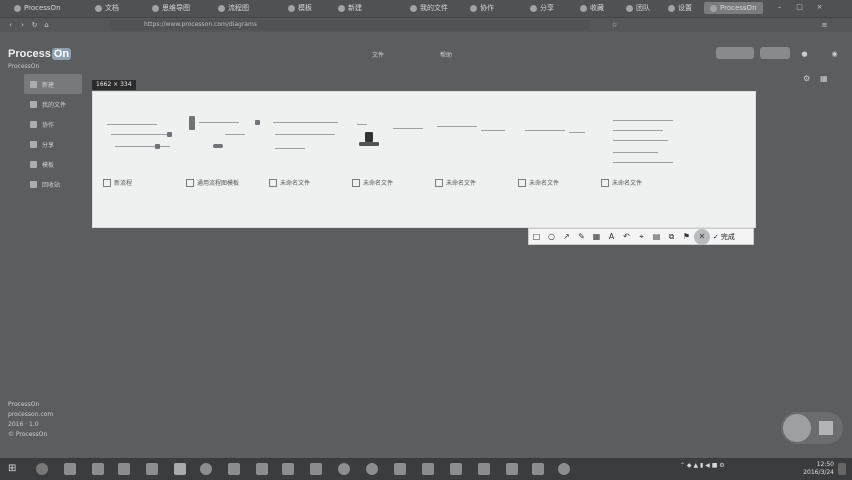  What do you see at coordinates (107, 8) in the screenshot?
I see `browser-tab: 文档` at bounding box center [107, 8].